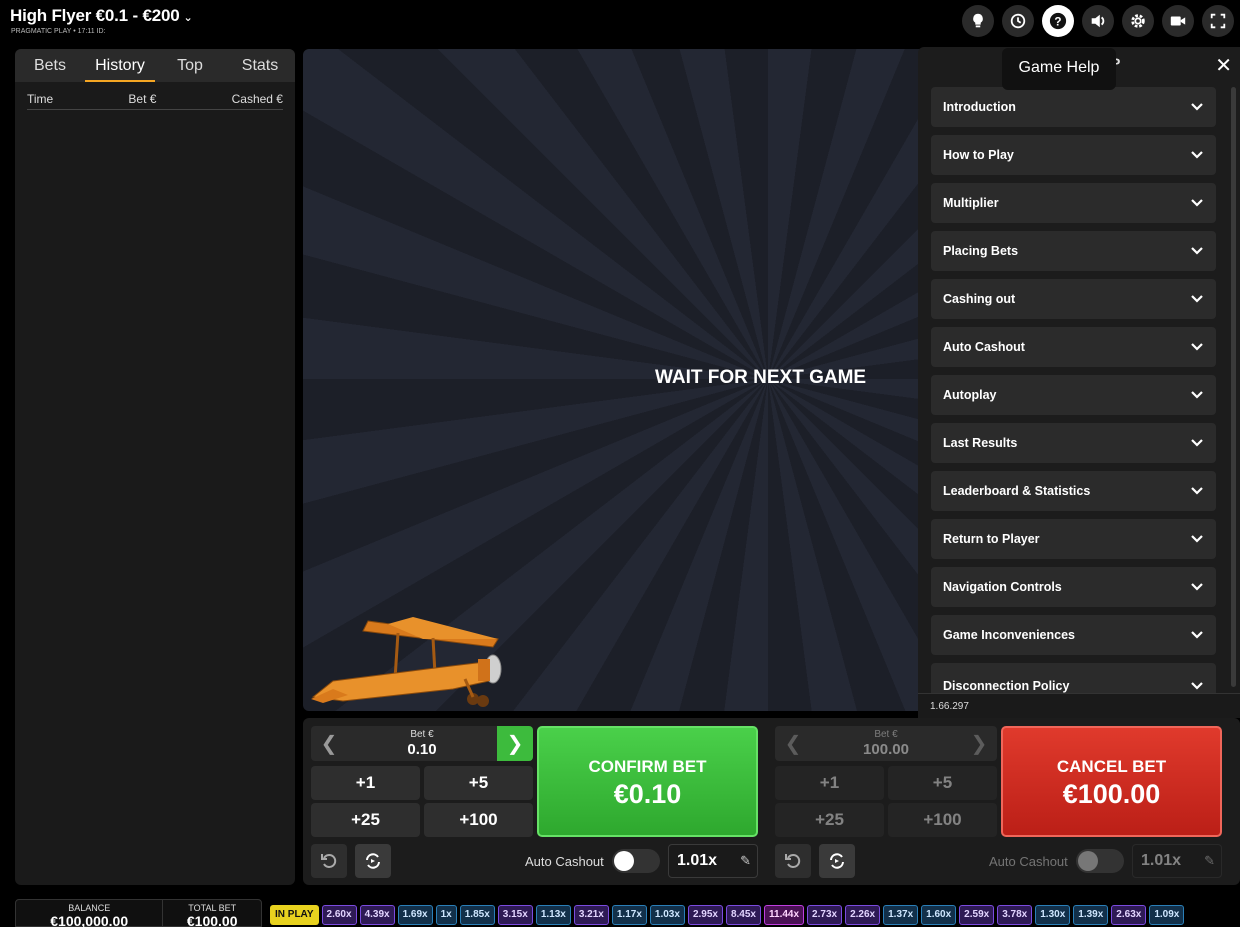 Image resolution: width=1240 pixels, height=927 pixels. I want to click on chevron-down-icon: ⌄, so click(187, 18).